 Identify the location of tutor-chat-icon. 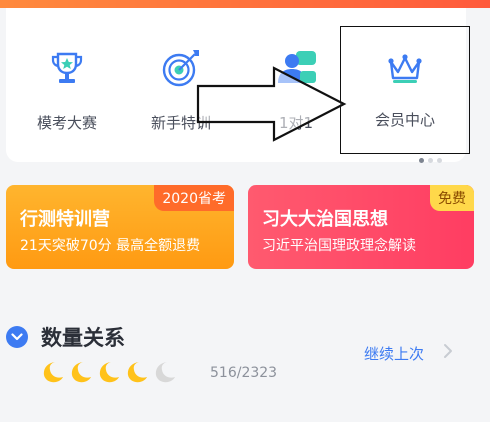
(296, 68).